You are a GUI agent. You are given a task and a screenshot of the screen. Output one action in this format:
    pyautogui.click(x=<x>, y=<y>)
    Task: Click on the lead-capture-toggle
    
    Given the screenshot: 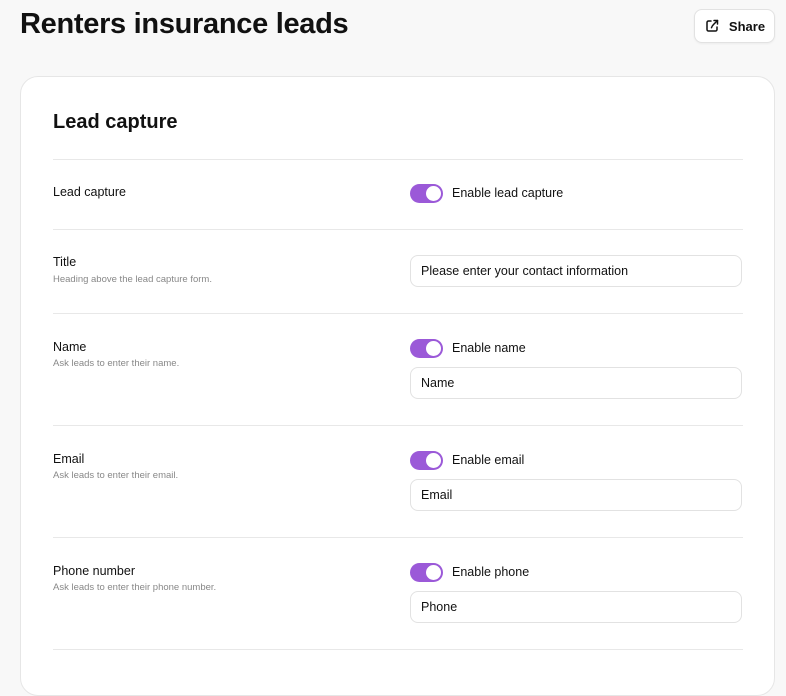 What is the action you would take?
    pyautogui.click(x=426, y=193)
    